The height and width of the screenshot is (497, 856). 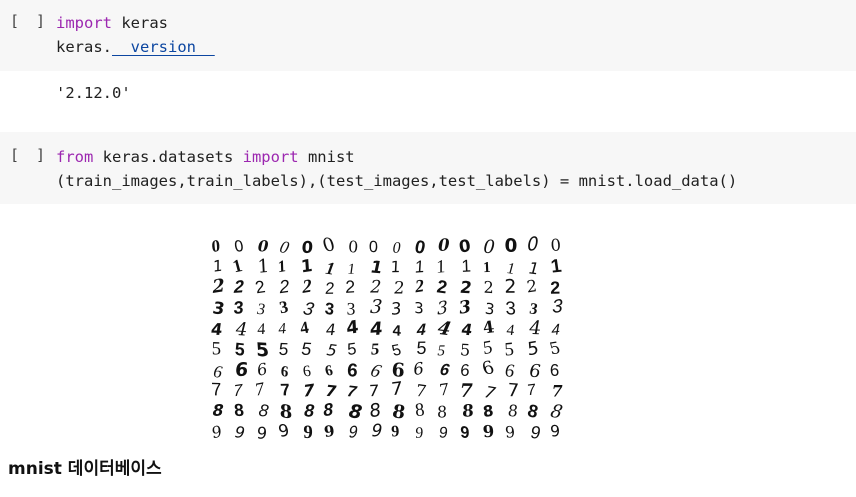 What do you see at coordinates (396, 157) in the screenshot?
I see `code-line: from keras.datasets import mnist` at bounding box center [396, 157].